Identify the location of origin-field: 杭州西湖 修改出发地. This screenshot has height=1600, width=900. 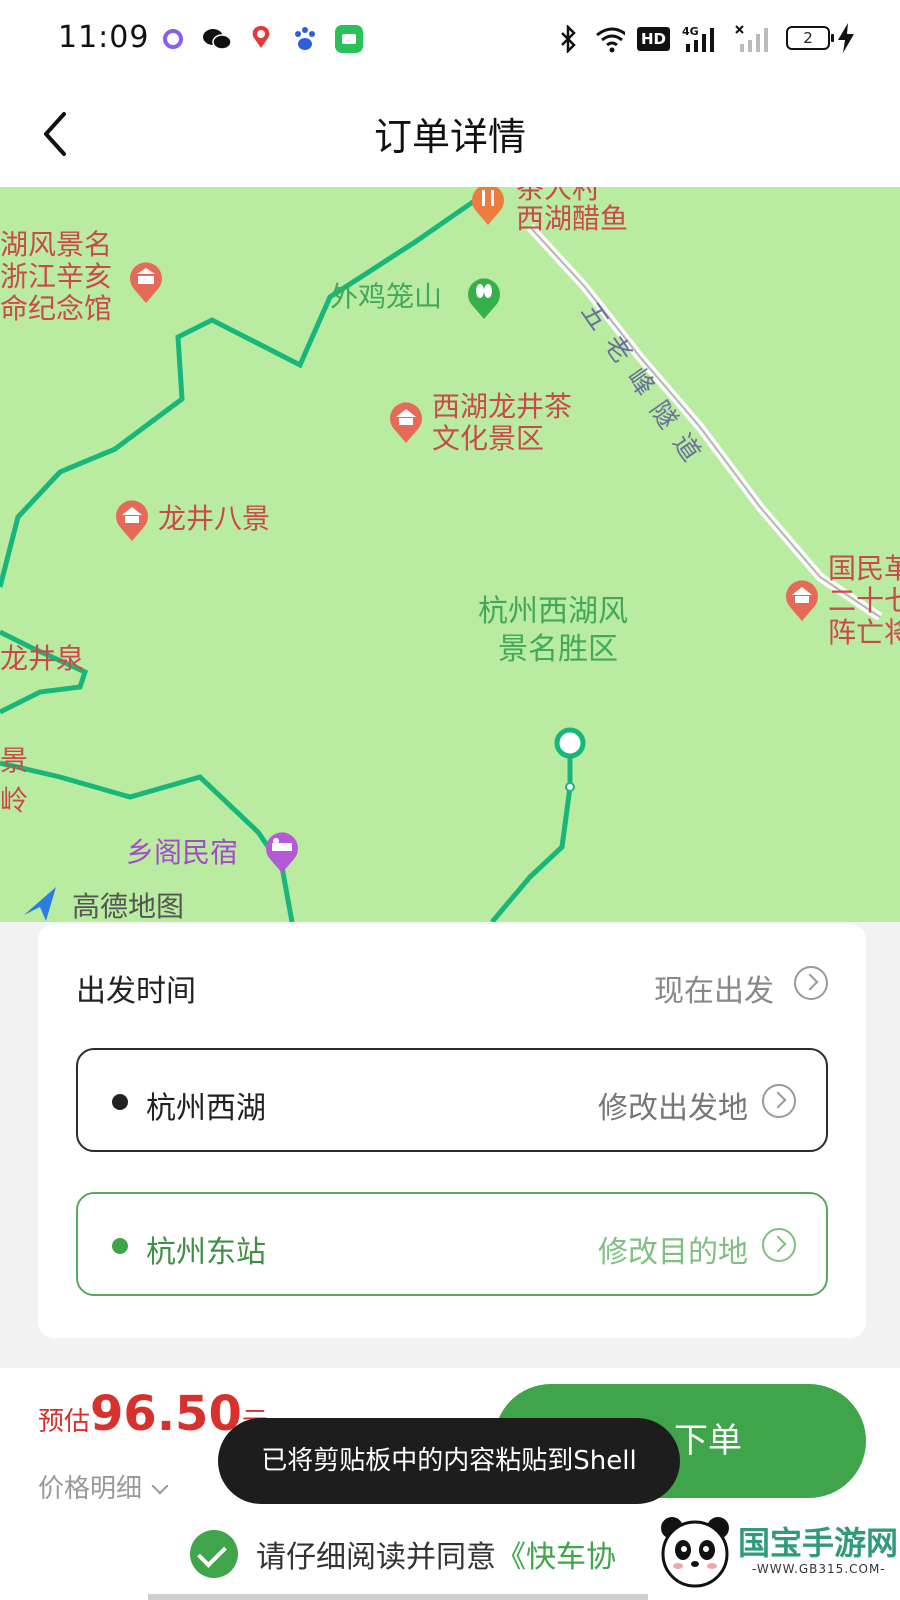
(452, 1100).